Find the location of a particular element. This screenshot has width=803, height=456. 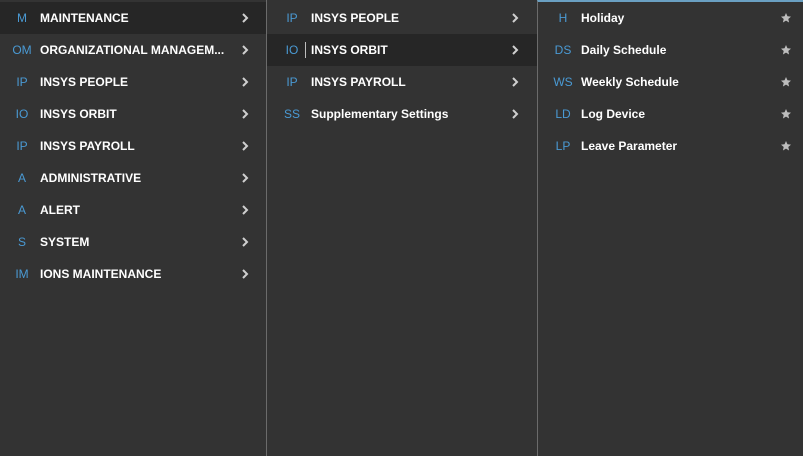

menu-item-ions-maintenance: IM IONS MAINTENANCE is located at coordinates (133, 274).